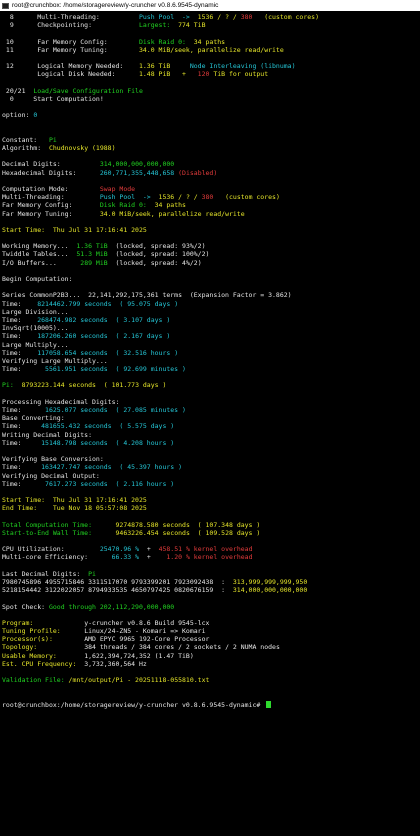 Image resolution: width=420 pixels, height=836 pixels. What do you see at coordinates (210, 115) in the screenshot?
I see `terminal-line: option: 0` at bounding box center [210, 115].